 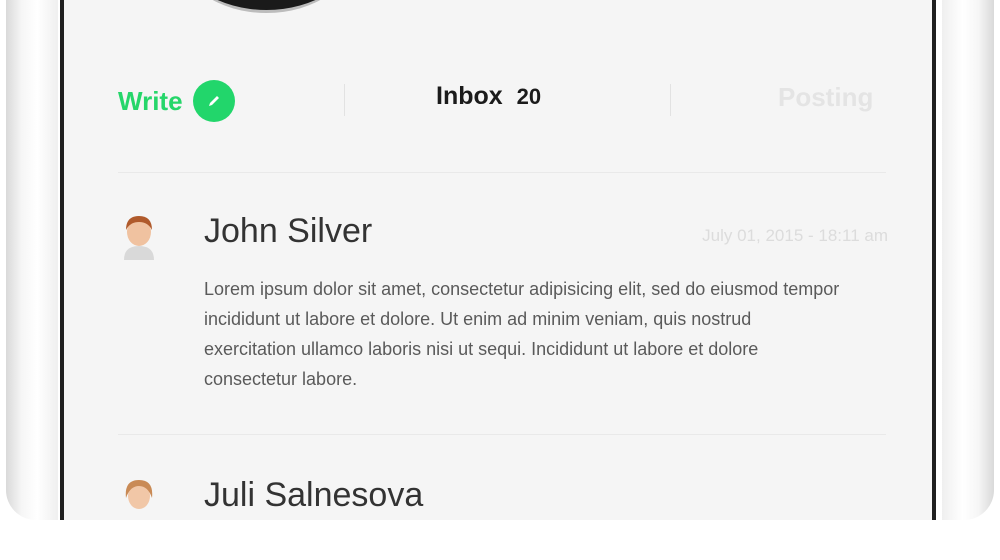 I want to click on message-timestamp: July 01, 2015 - 18:11 am, so click(x=795, y=235).